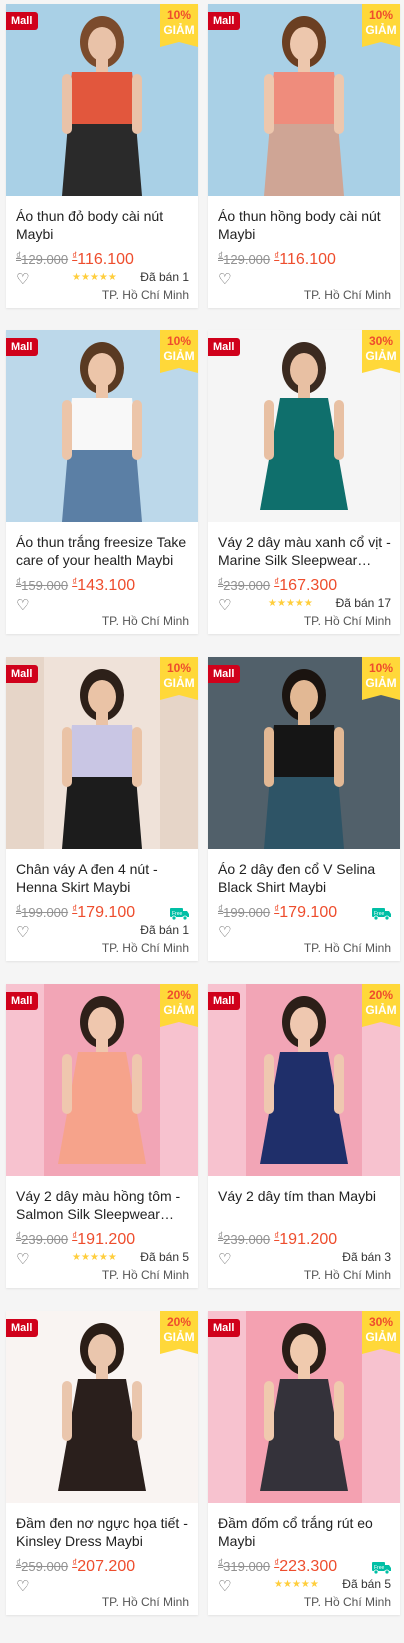  I want to click on product-name: Đầm đốm cổ trắng rút eo Maybi, so click(305, 1532).